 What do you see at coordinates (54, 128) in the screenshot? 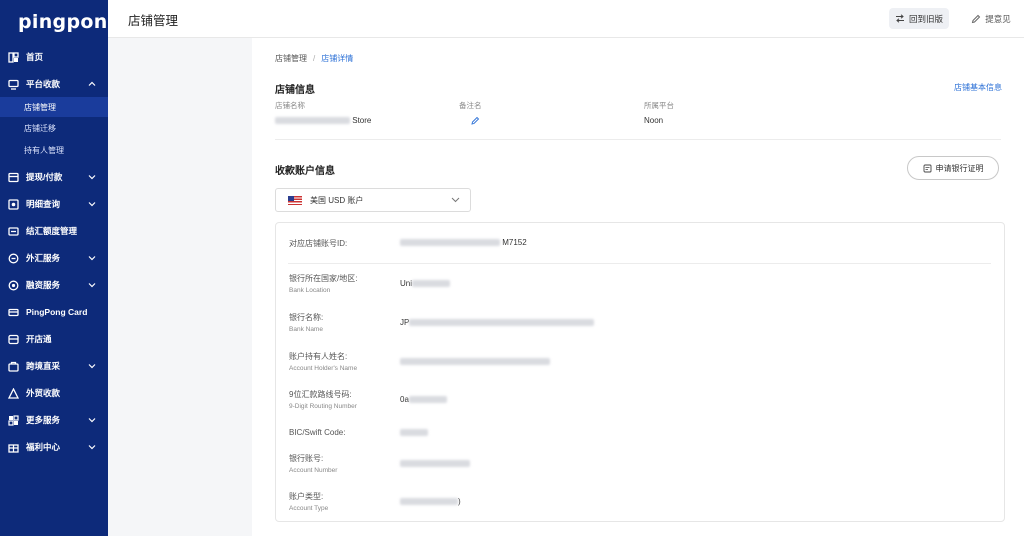
I see `sidebar-subitem-store-migration: 店铺迁移` at bounding box center [54, 128].